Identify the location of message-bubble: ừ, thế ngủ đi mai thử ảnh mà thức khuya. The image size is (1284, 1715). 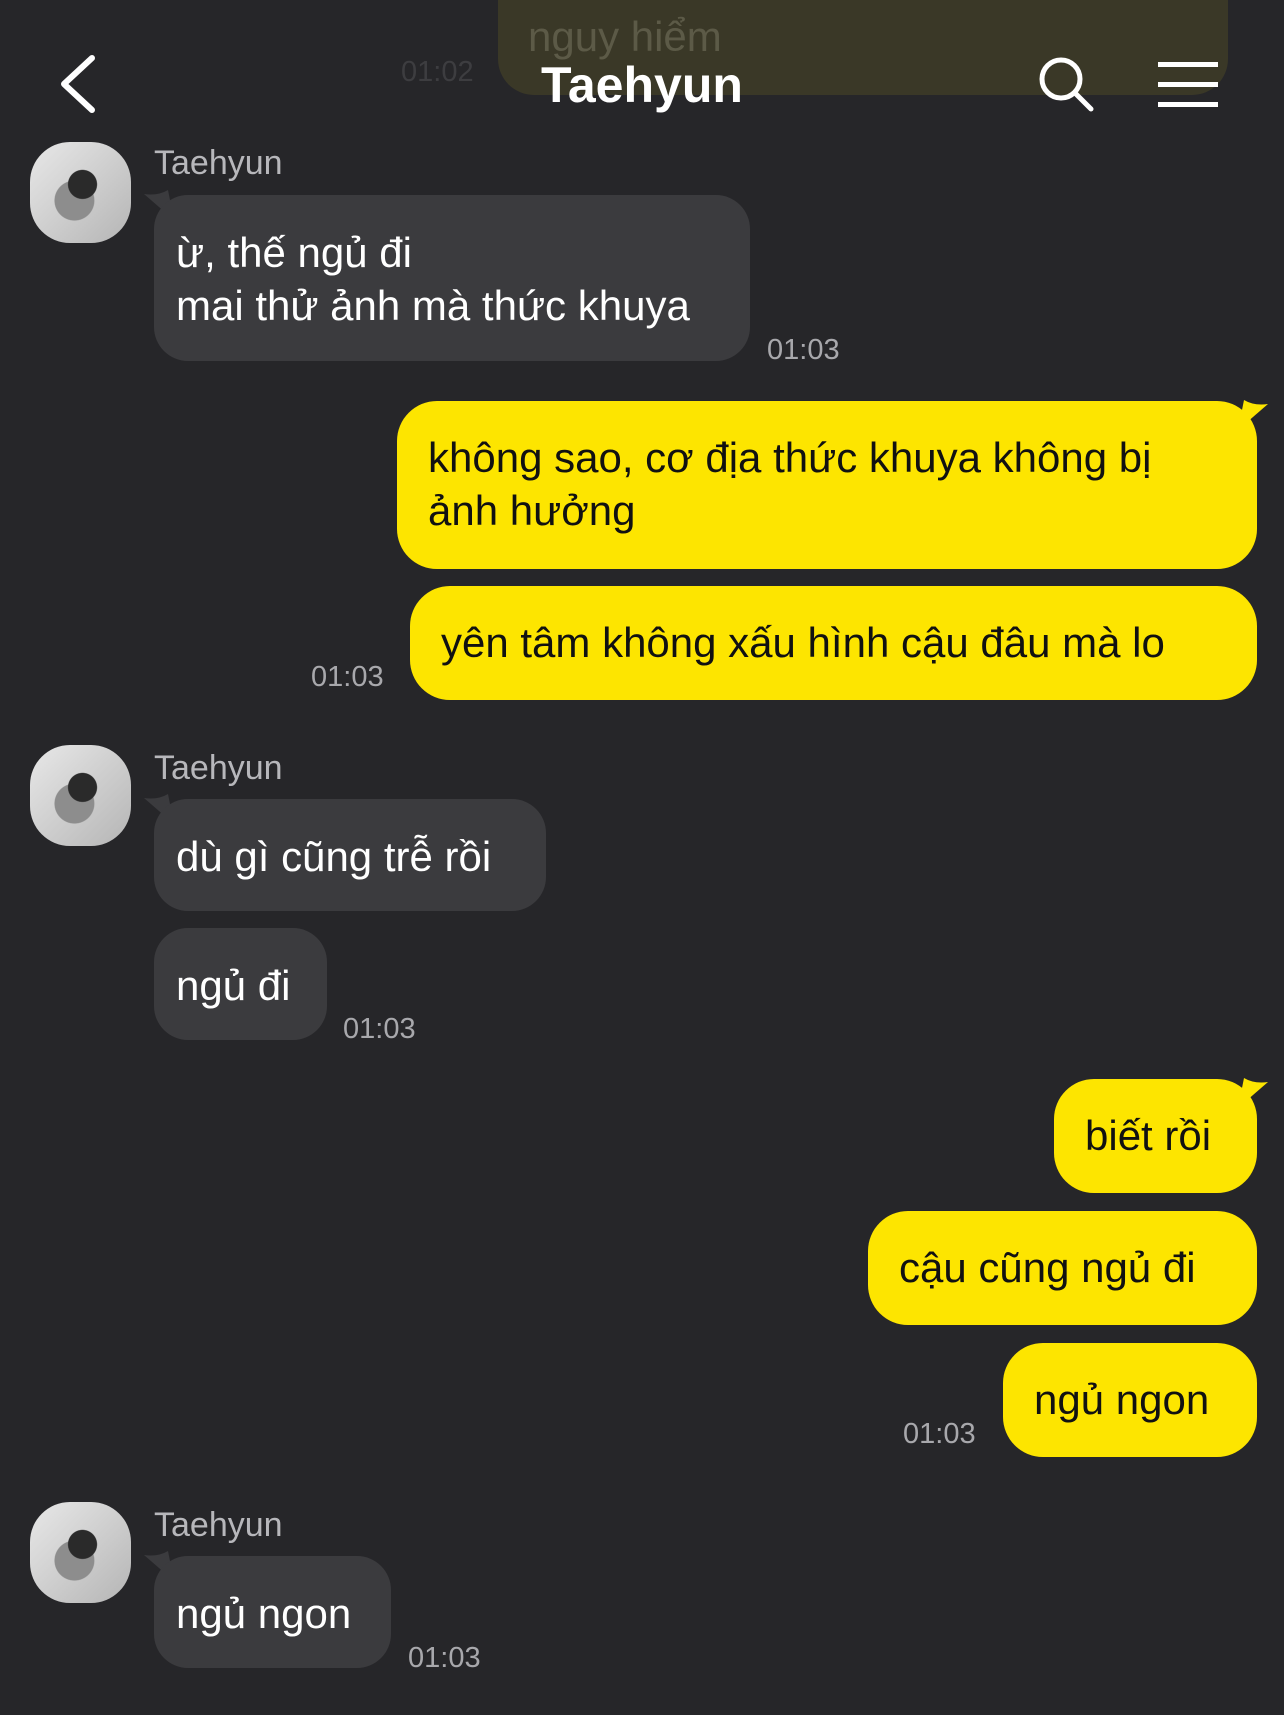
(452, 278).